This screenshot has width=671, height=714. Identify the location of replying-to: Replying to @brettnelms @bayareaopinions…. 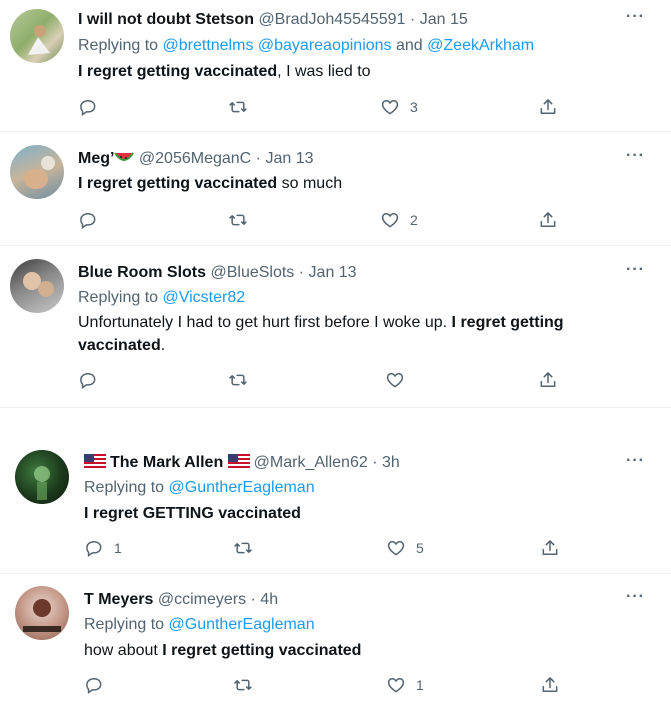
(306, 46).